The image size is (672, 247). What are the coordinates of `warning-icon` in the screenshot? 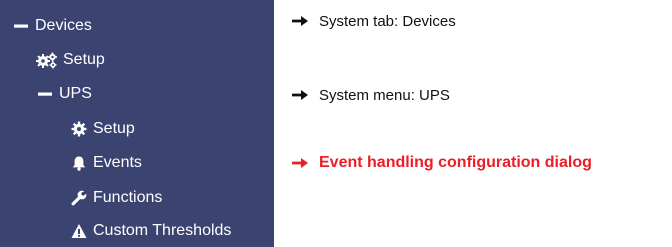 It's located at (79, 231).